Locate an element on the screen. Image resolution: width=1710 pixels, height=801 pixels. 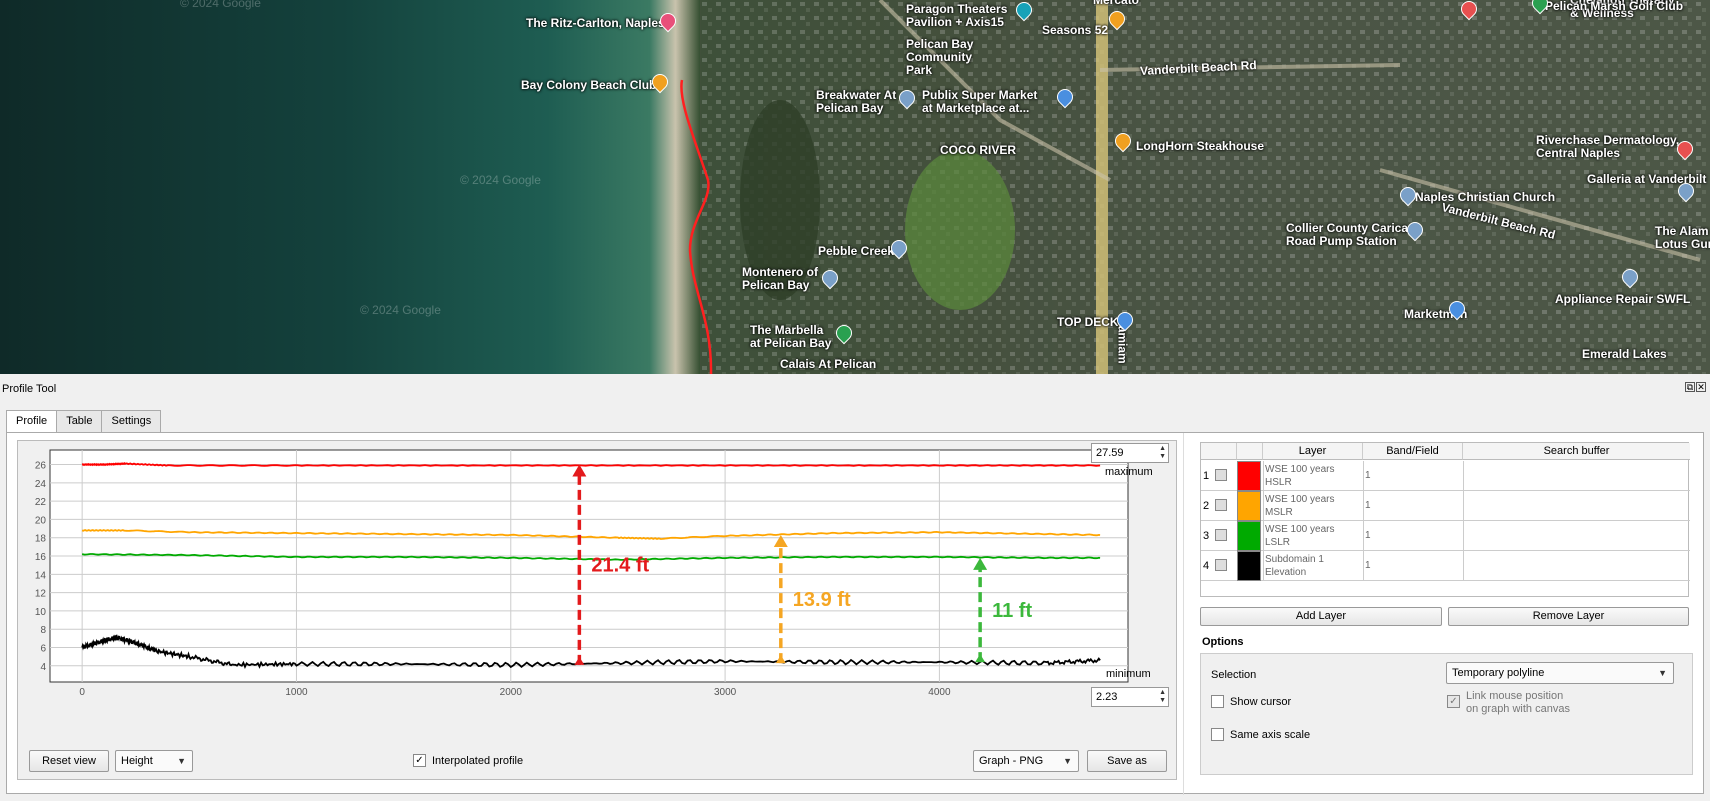
close-icon: ✕ is located at coordinates (1701, 387).